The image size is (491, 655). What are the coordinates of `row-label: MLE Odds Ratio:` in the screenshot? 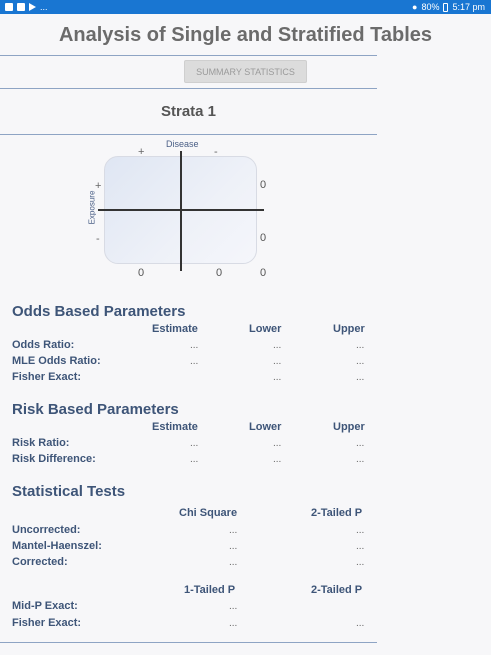 It's located at (56, 361).